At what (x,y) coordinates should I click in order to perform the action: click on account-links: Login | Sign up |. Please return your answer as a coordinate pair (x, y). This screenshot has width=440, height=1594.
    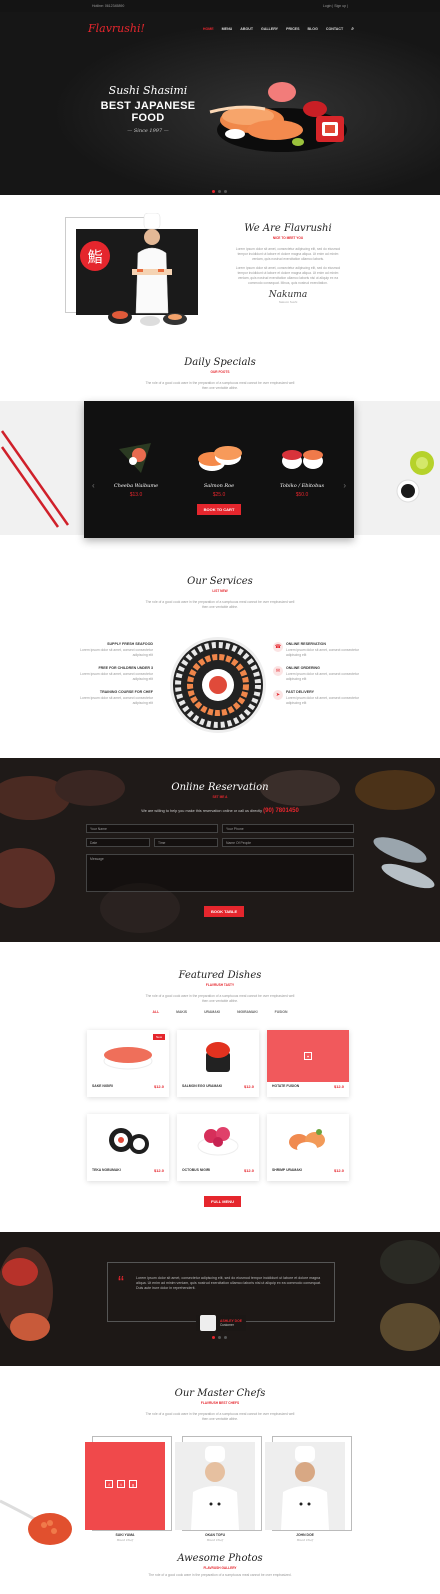
    Looking at the image, I should click on (335, 6).